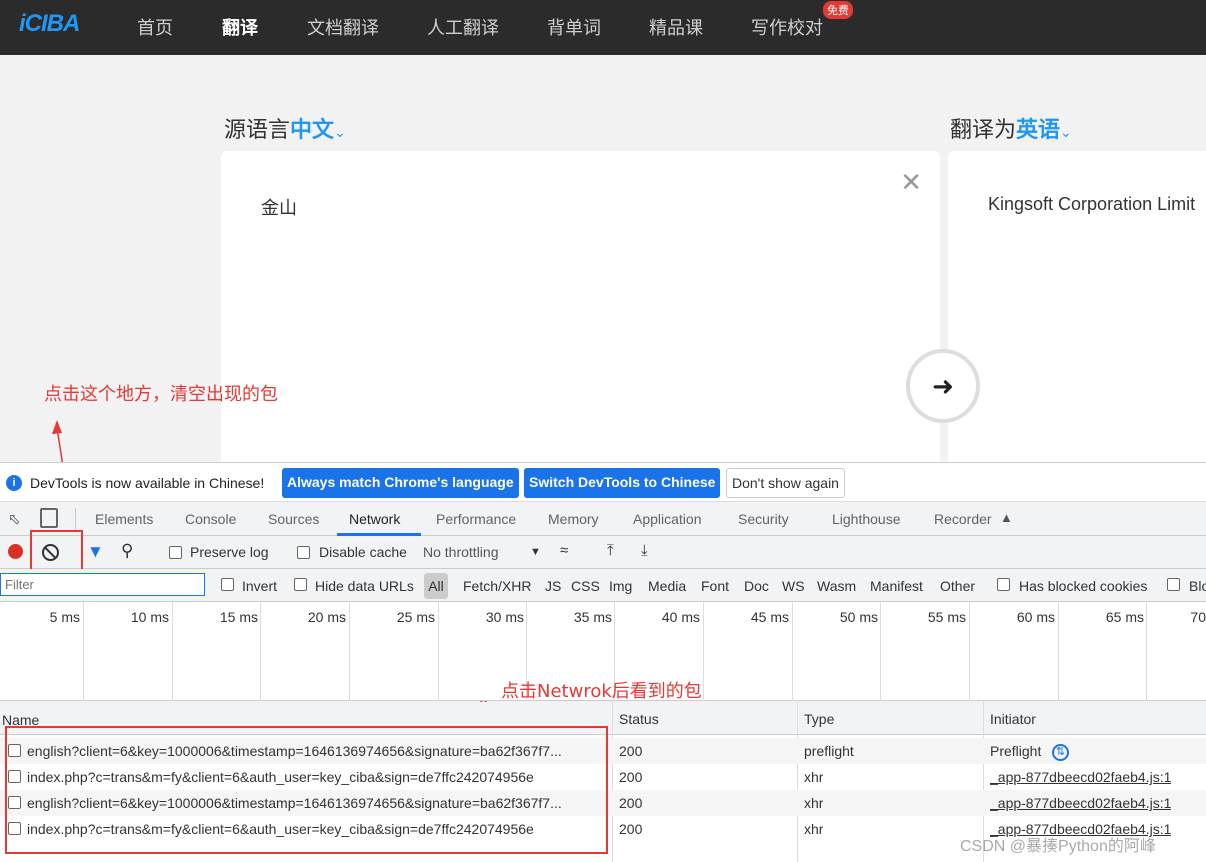 This screenshot has width=1206, height=862. Describe the element at coordinates (14, 483) in the screenshot. I see `info-icon: i` at that location.